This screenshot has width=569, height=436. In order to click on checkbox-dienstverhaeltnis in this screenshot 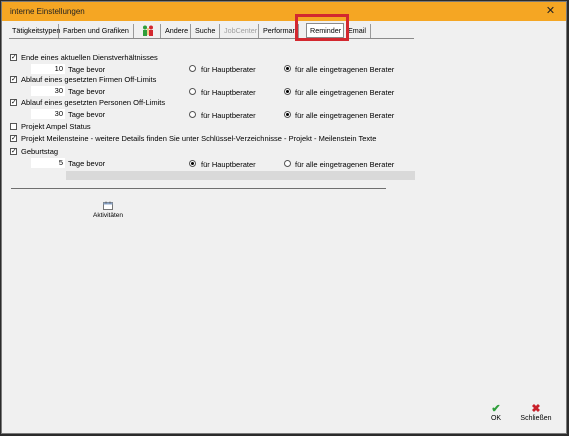, I will do `click(13, 57)`.